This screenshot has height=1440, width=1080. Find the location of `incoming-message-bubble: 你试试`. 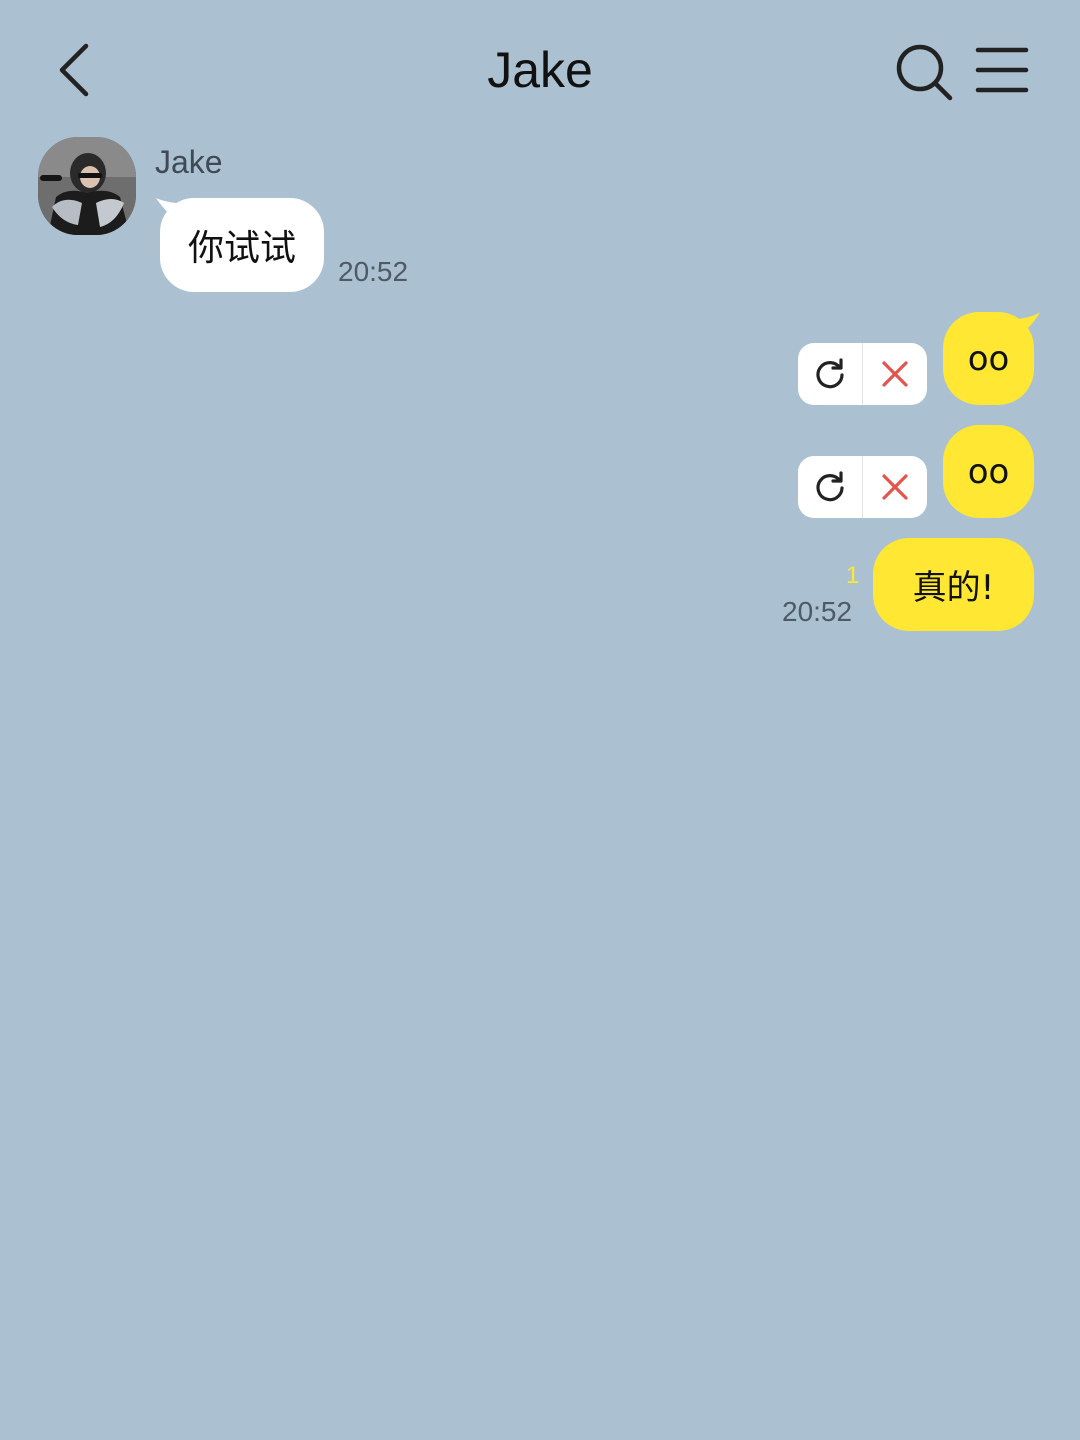

incoming-message-bubble: 你试试 is located at coordinates (242, 245).